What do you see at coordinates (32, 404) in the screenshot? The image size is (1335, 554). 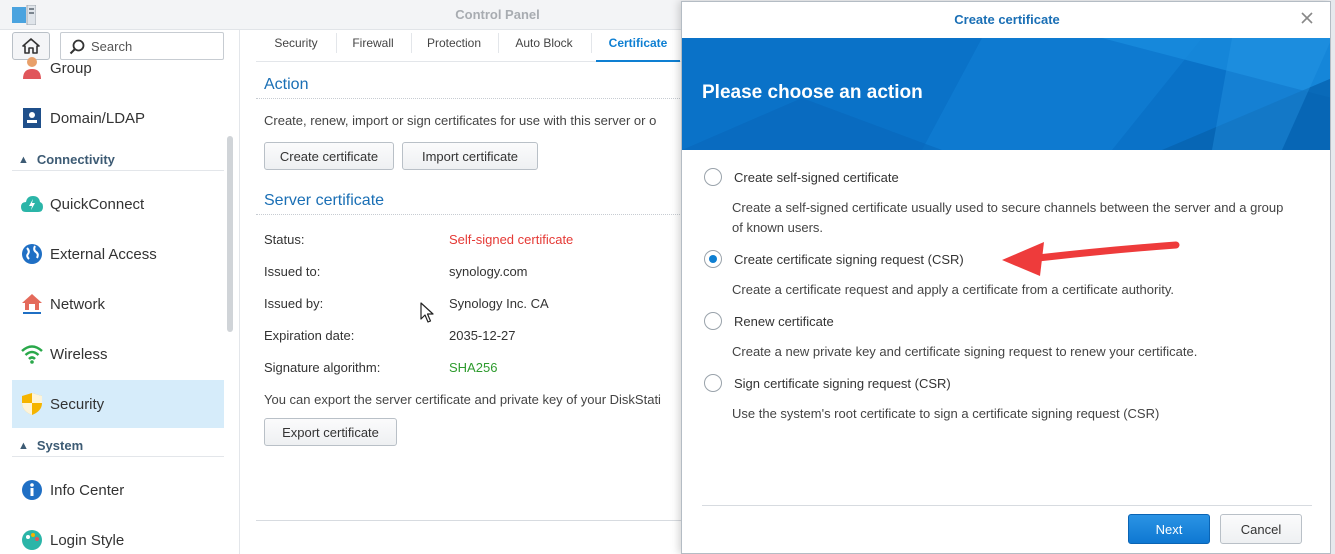 I see `shield-icon` at bounding box center [32, 404].